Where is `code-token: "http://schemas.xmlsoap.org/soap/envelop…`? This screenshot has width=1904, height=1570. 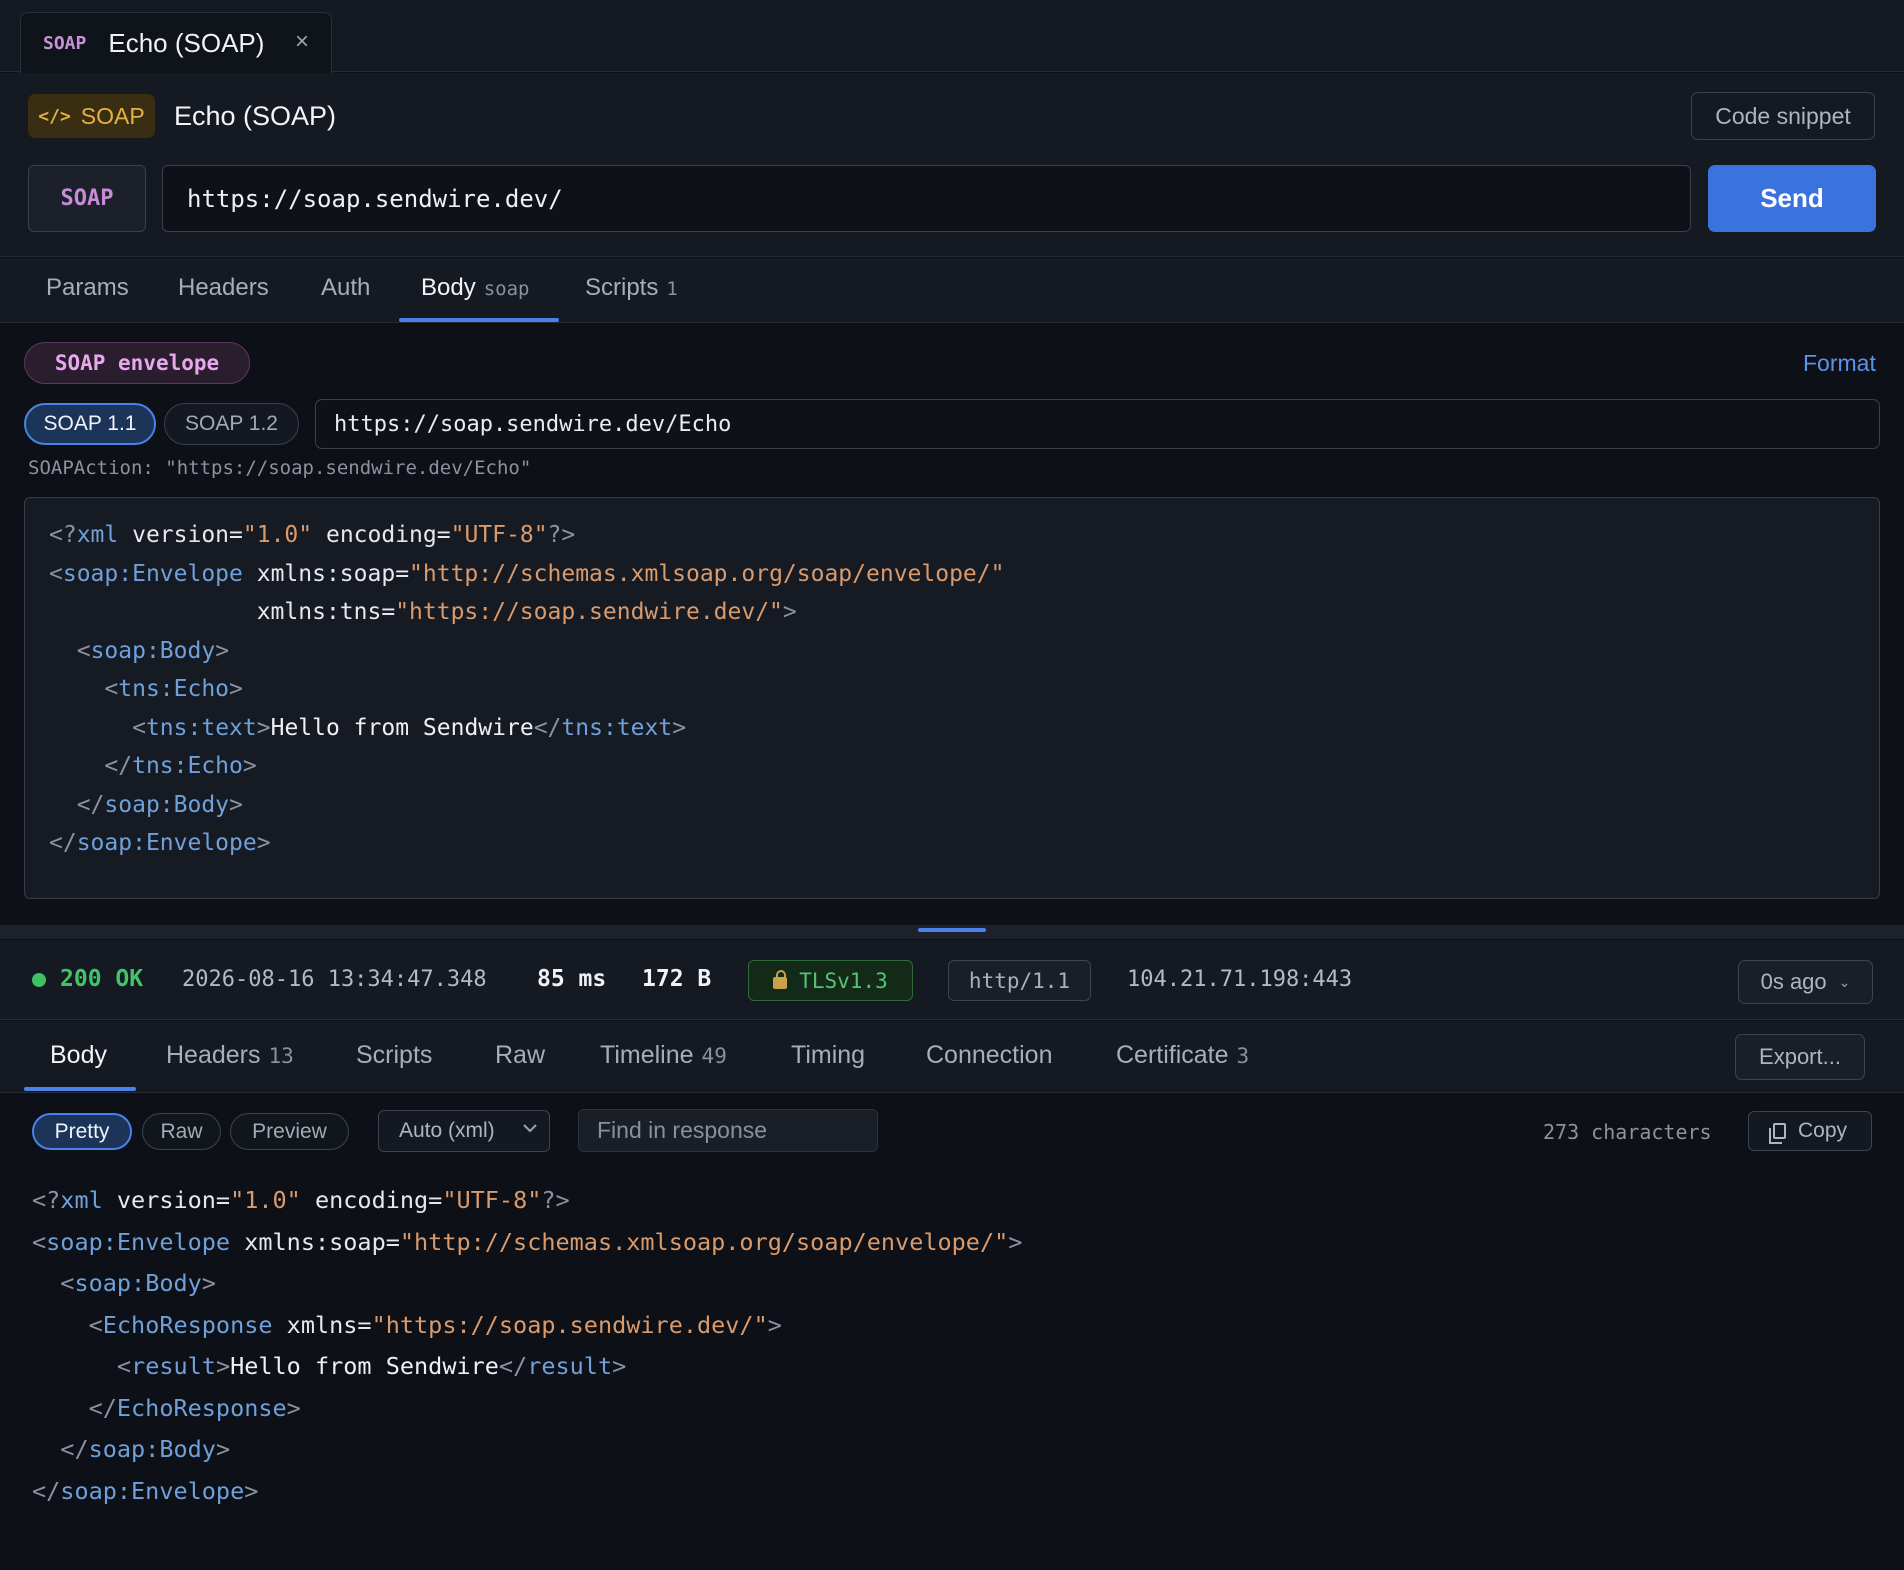
code-token: "http://schemas.xmlsoap.org/soap/envelop… is located at coordinates (707, 573).